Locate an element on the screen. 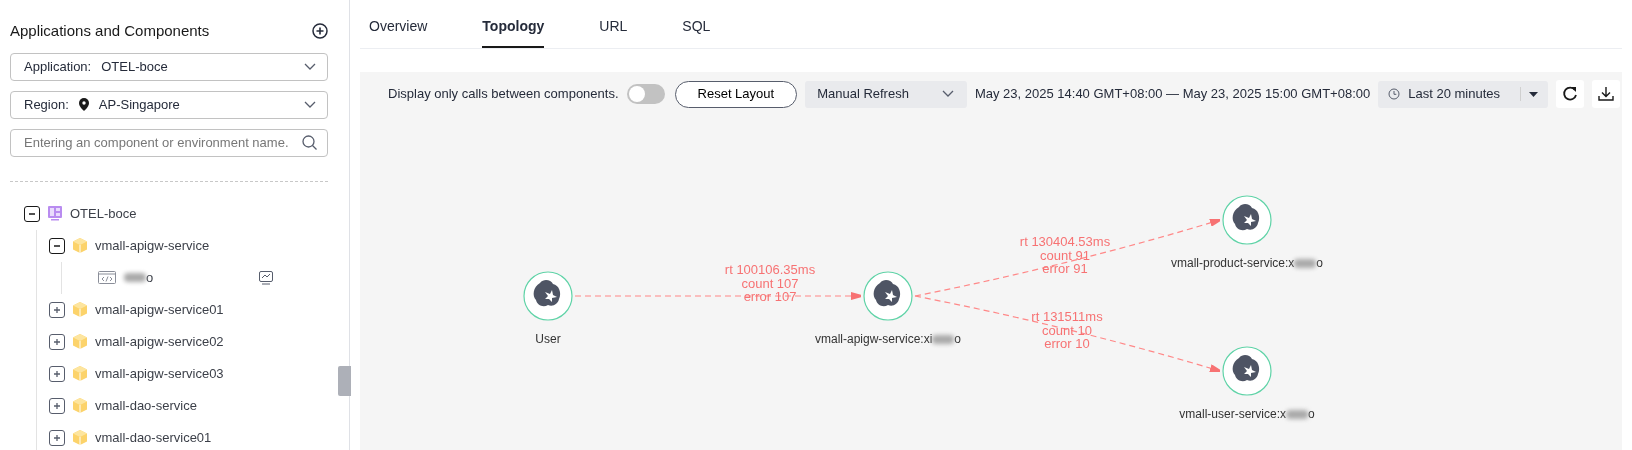 This screenshot has width=1632, height=450. code-window-icon is located at coordinates (107, 277).